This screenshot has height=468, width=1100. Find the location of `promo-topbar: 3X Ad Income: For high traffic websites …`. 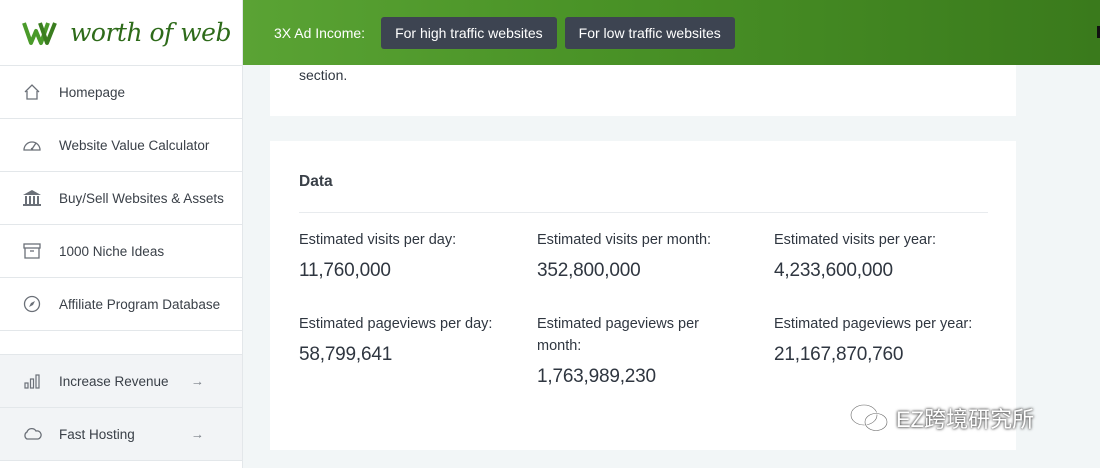

promo-topbar: 3X Ad Income: For high traffic websites … is located at coordinates (671, 32).